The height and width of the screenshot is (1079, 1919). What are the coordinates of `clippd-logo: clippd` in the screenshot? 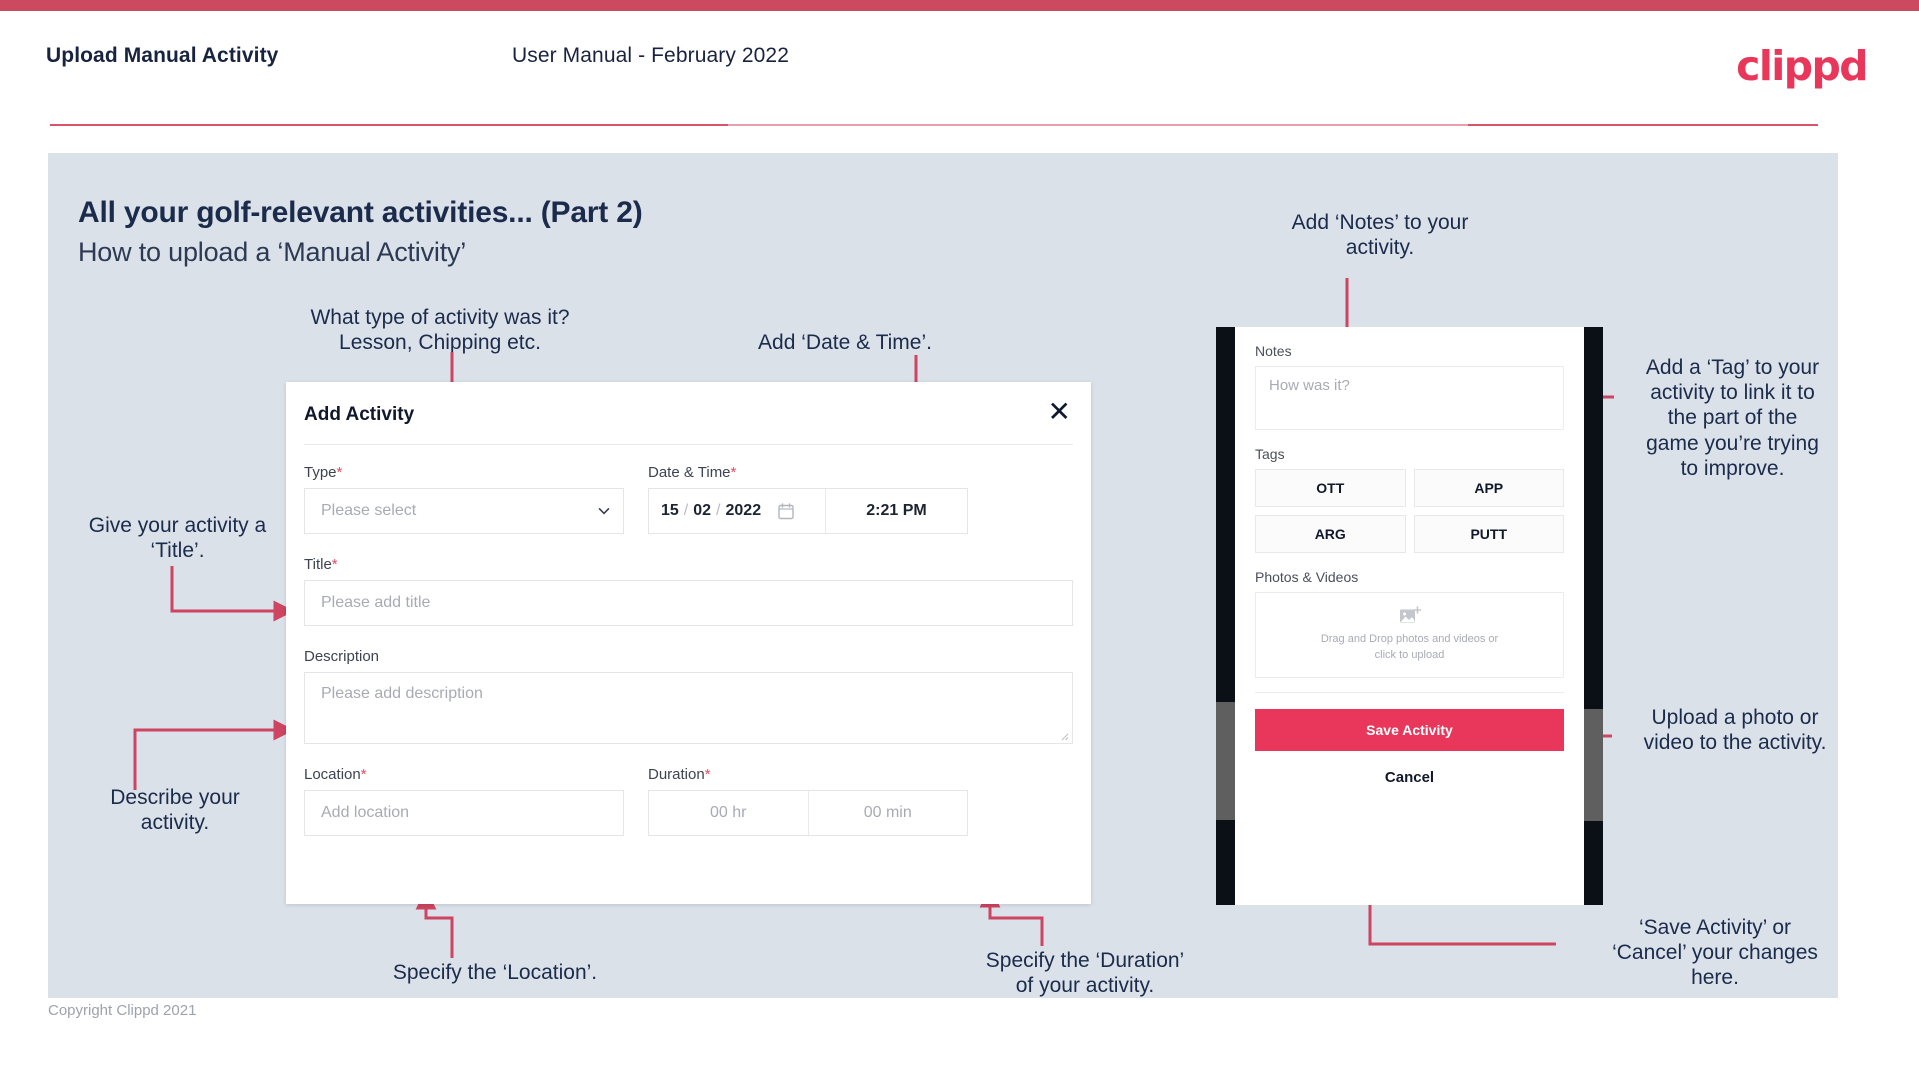 It's located at (1802, 66).